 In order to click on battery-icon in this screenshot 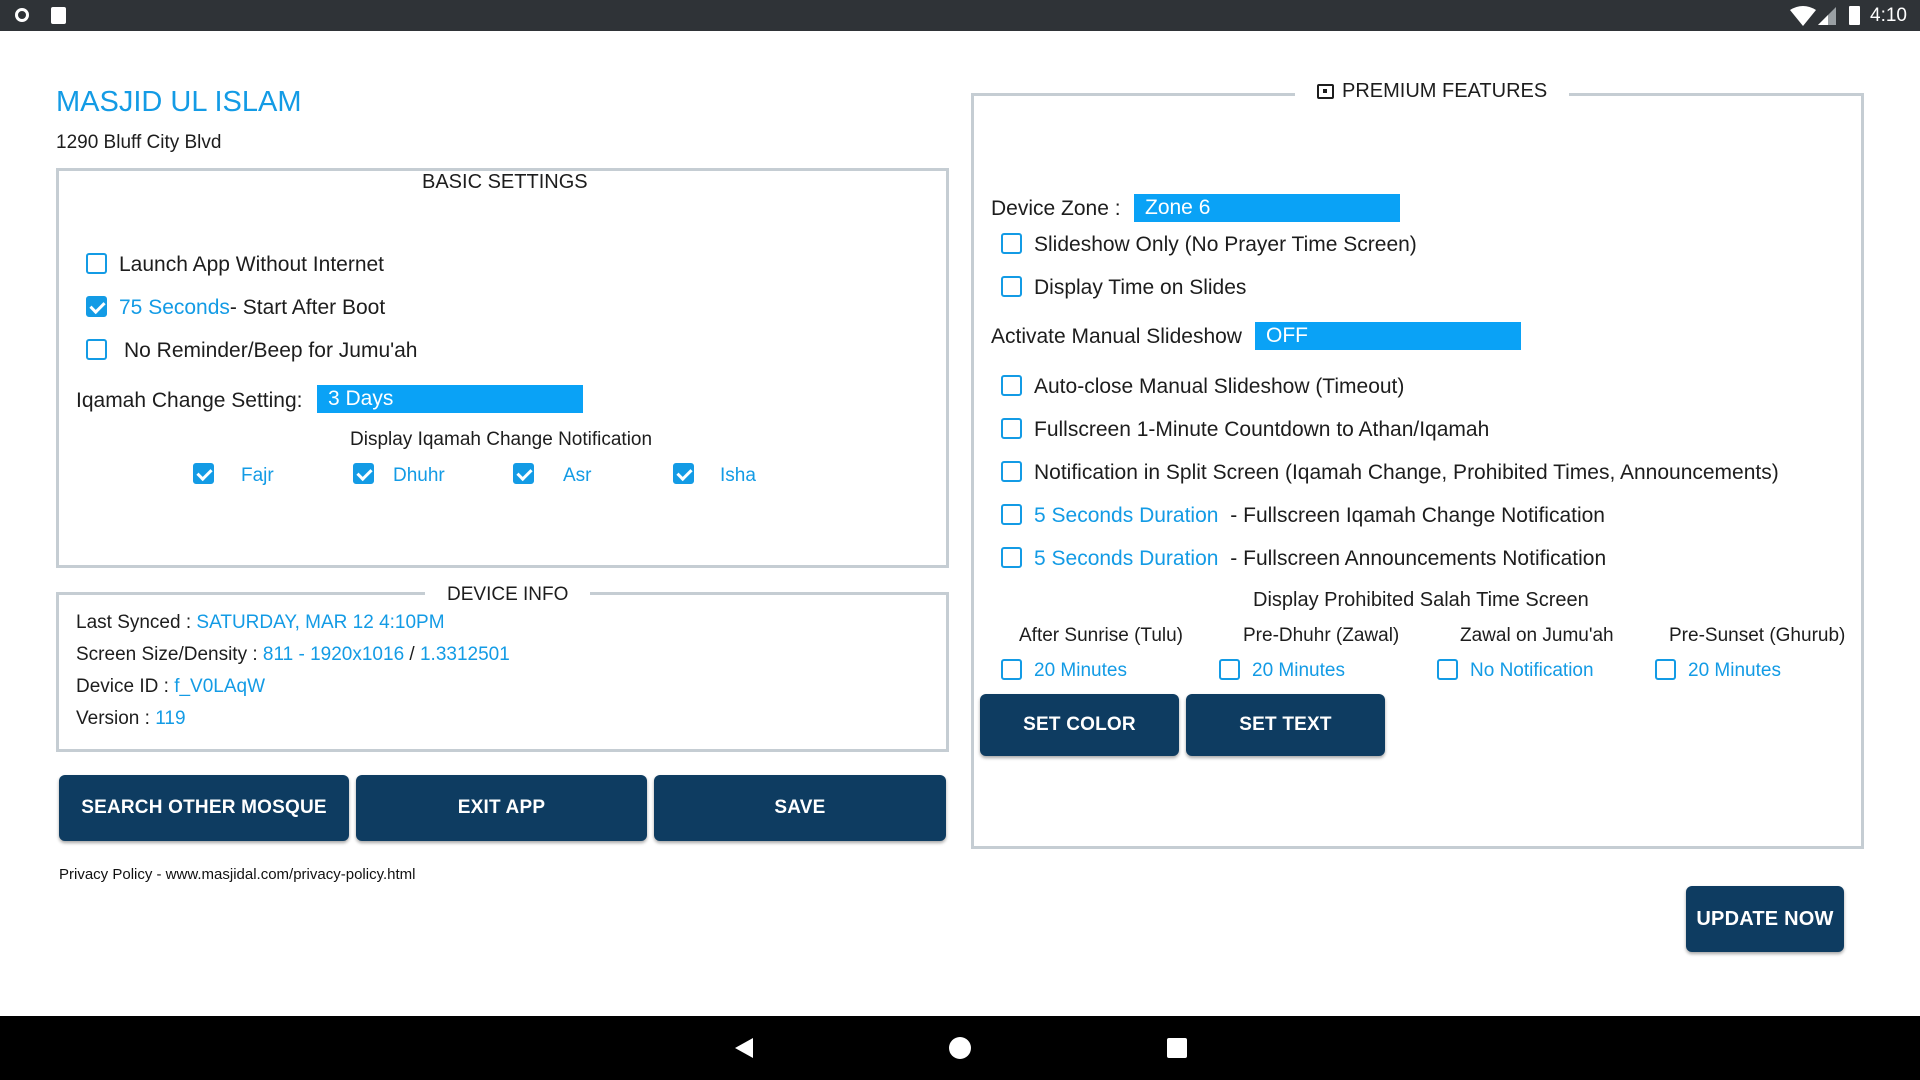, I will do `click(1854, 15)`.